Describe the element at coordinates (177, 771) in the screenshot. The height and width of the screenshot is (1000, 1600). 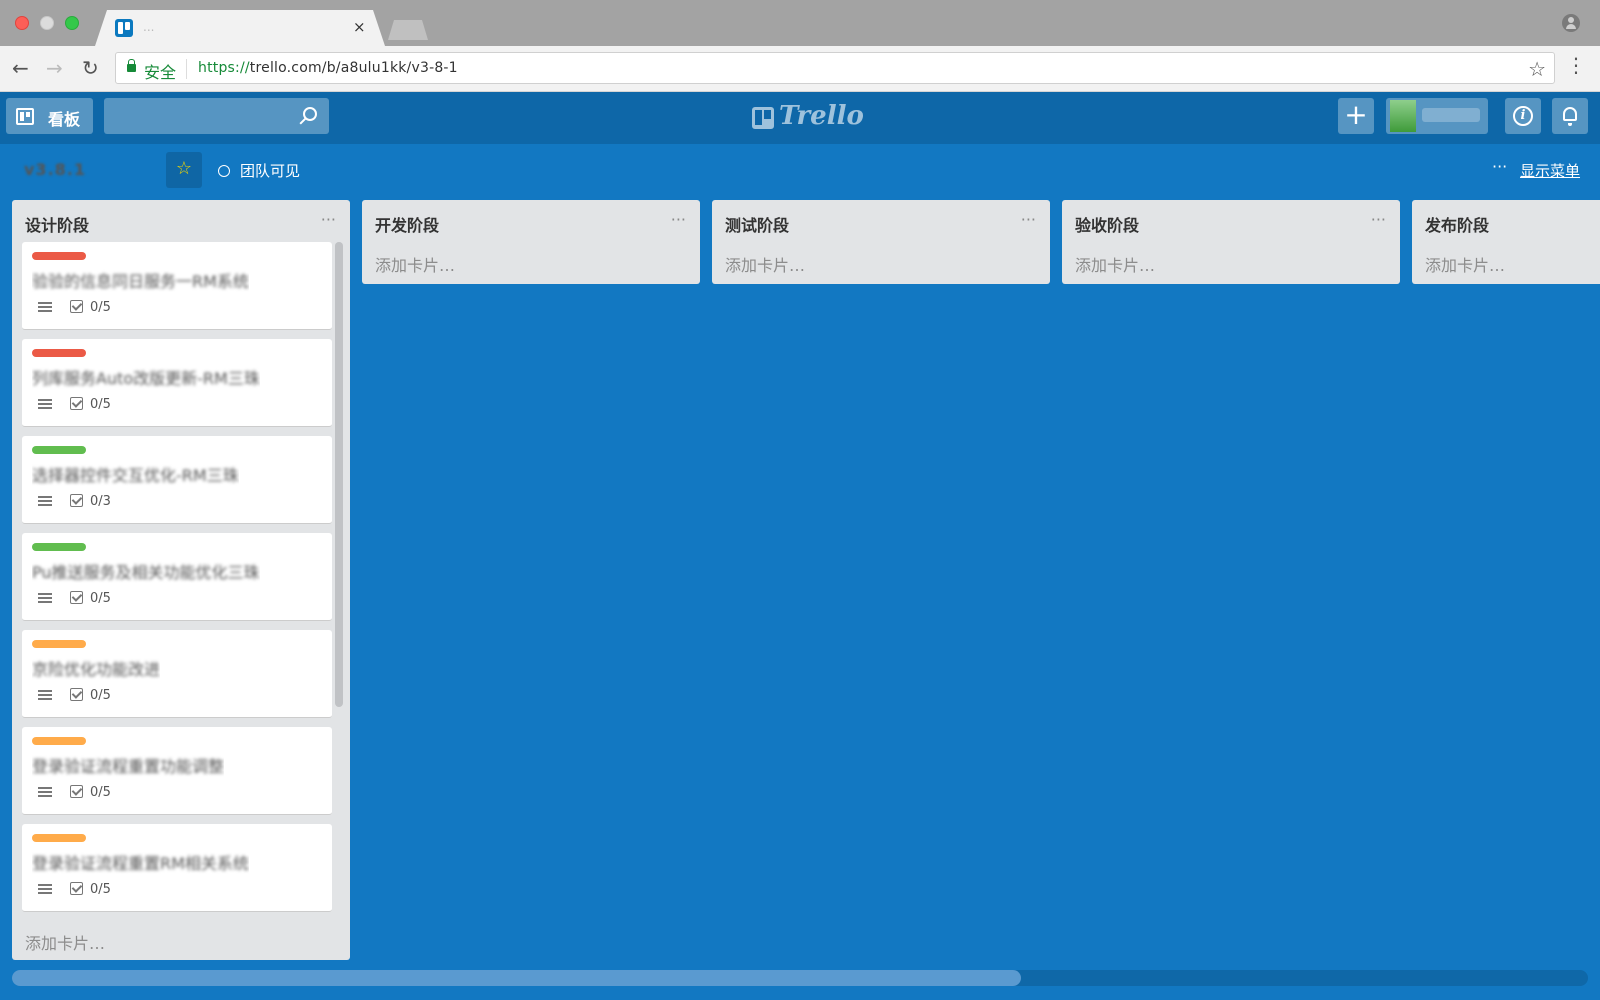
I see `card: 登录验证流程重置功能调整 0/5` at that location.